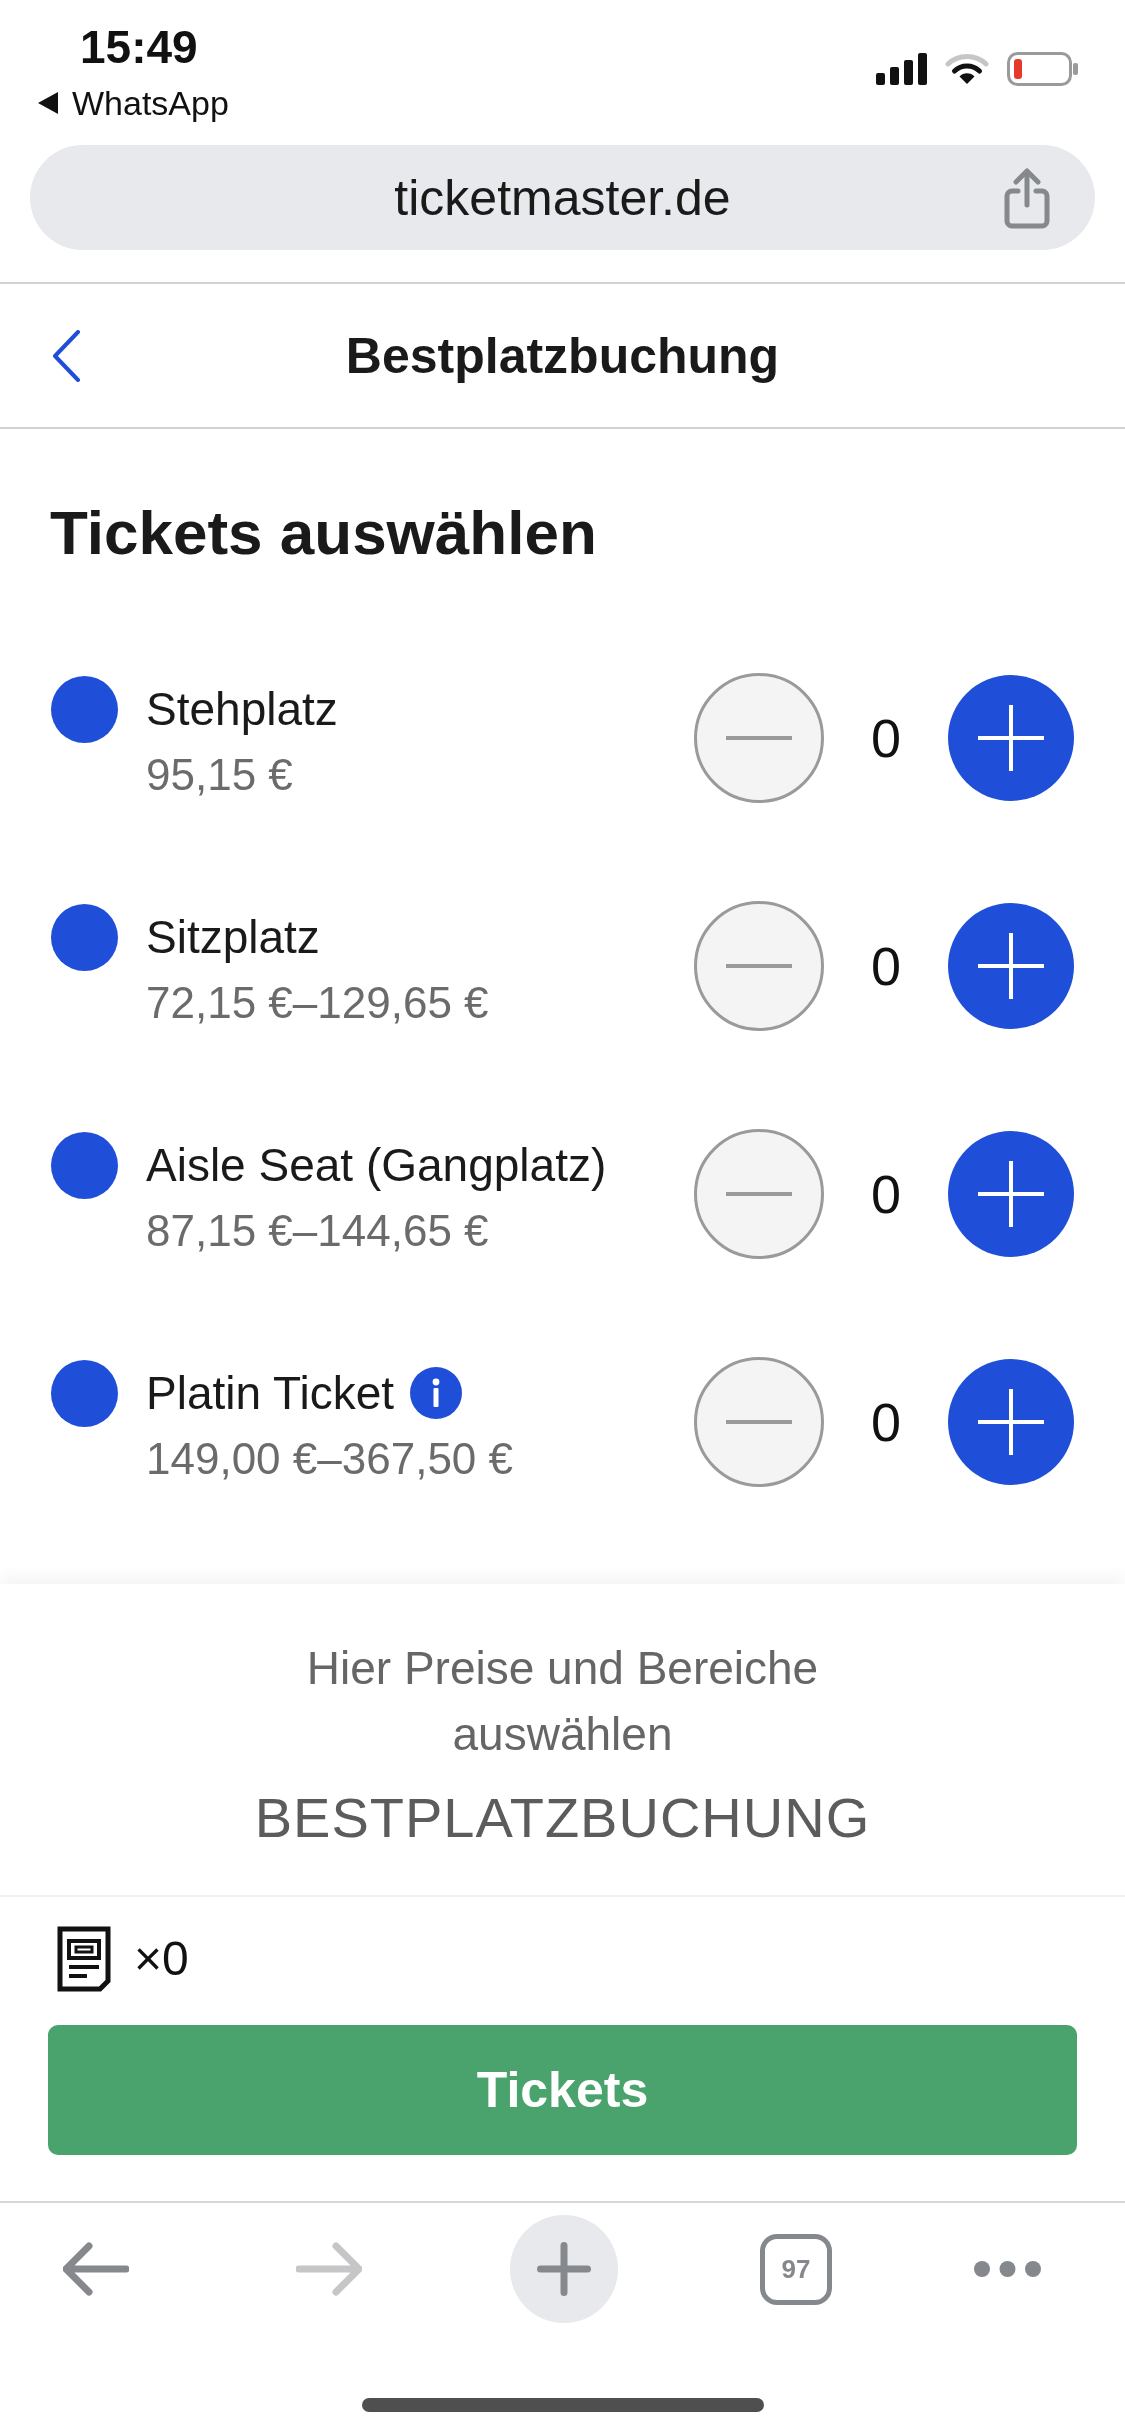 This screenshot has height=2436, width=1125. Describe the element at coordinates (323, 533) in the screenshot. I see `section-title: Tickets auswählen` at that location.